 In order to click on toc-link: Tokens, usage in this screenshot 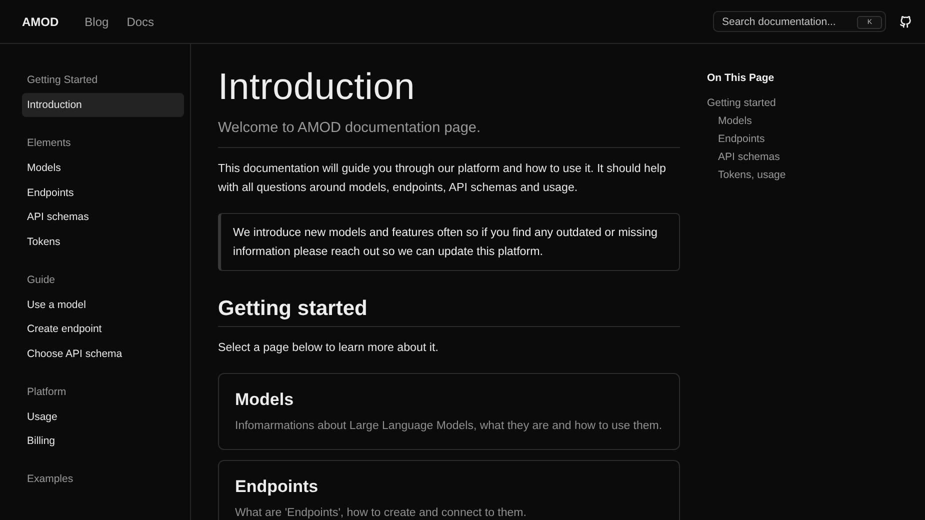, I will do `click(746, 175)`.